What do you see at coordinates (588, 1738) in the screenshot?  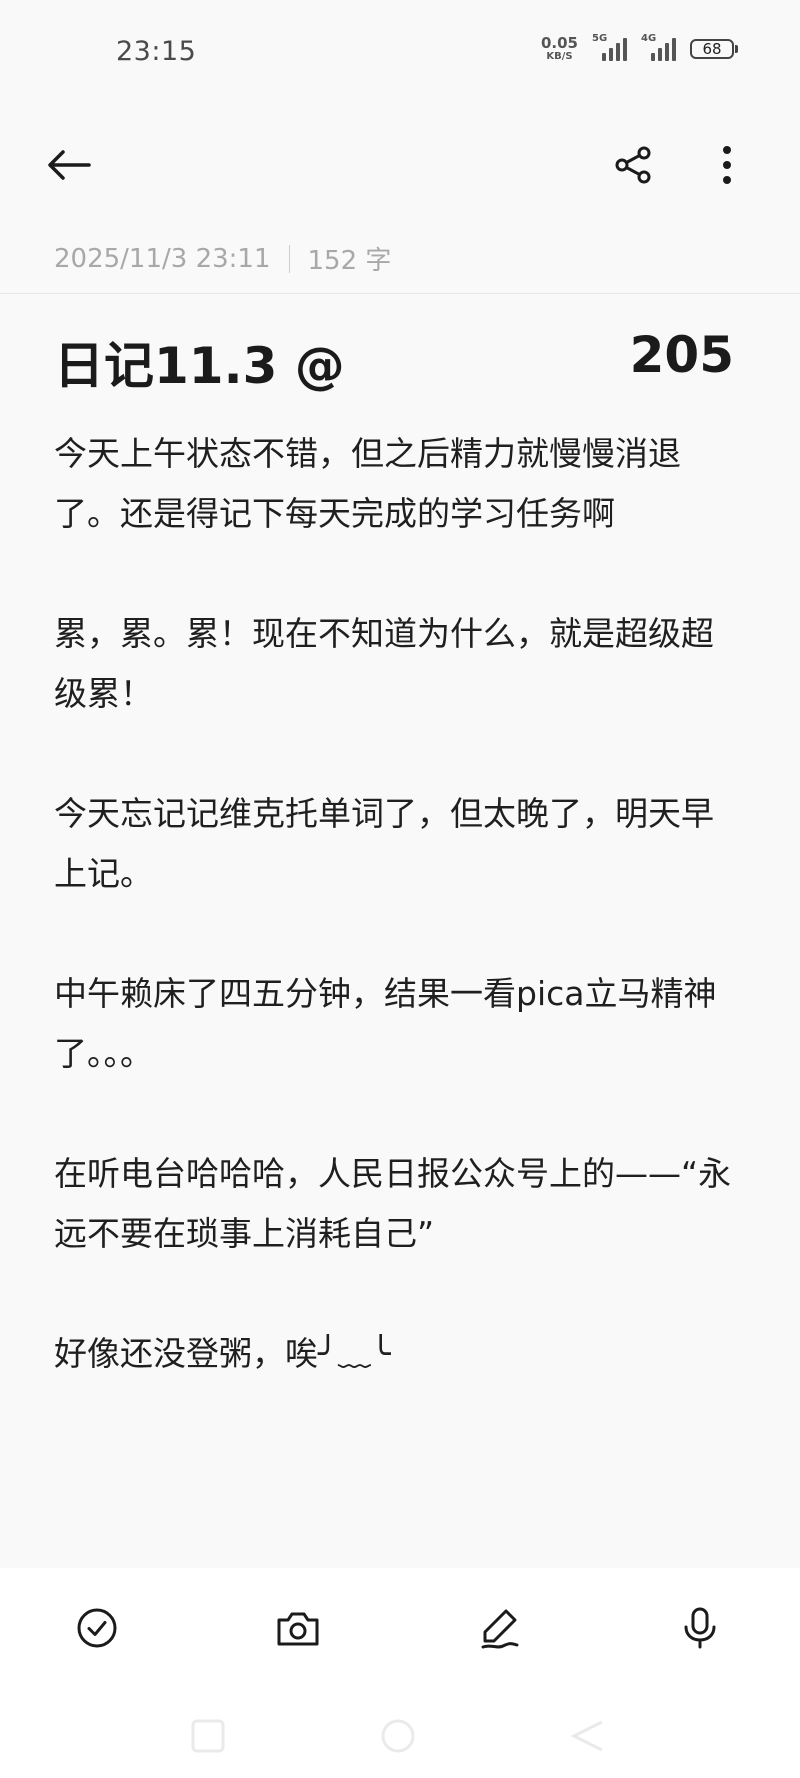 I see `nav-back-icon` at bounding box center [588, 1738].